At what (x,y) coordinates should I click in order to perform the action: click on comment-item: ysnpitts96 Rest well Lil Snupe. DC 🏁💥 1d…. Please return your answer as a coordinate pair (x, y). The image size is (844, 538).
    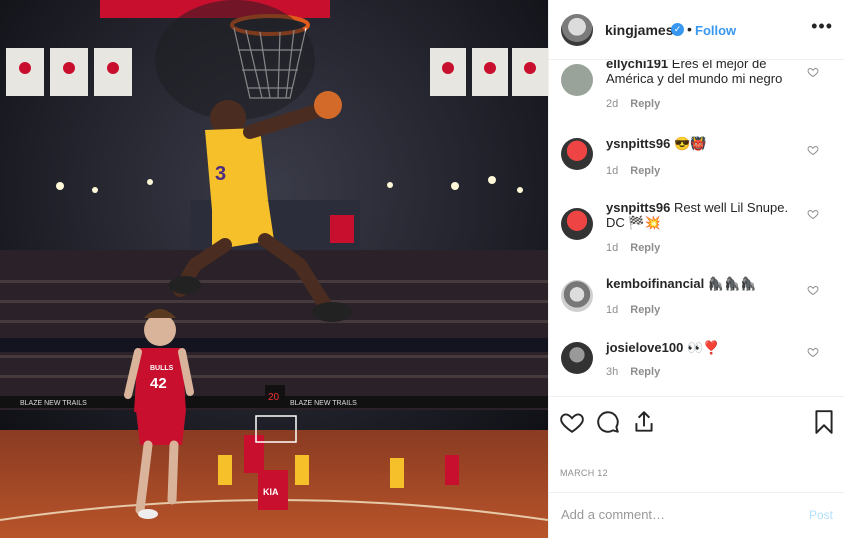
    Looking at the image, I should click on (696, 227).